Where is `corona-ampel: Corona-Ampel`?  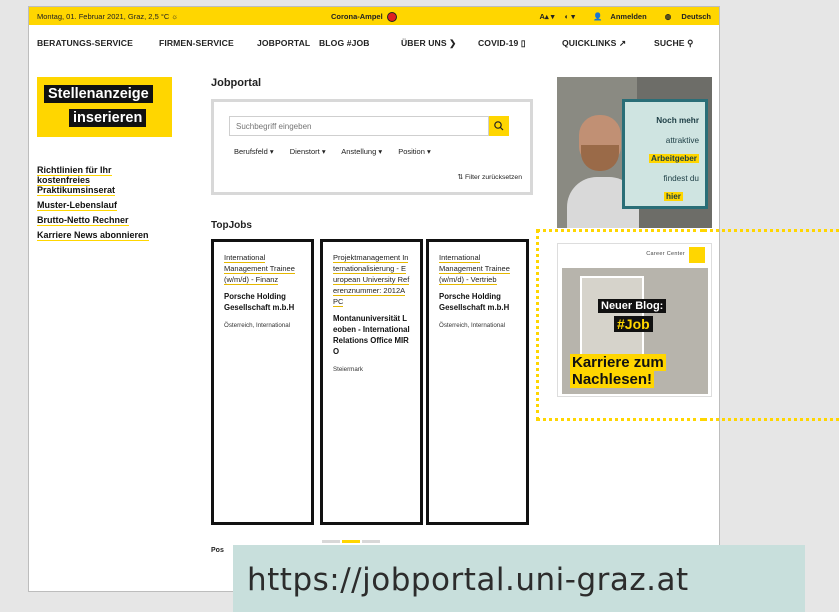
corona-ampel: Corona-Ampel is located at coordinates (364, 17).